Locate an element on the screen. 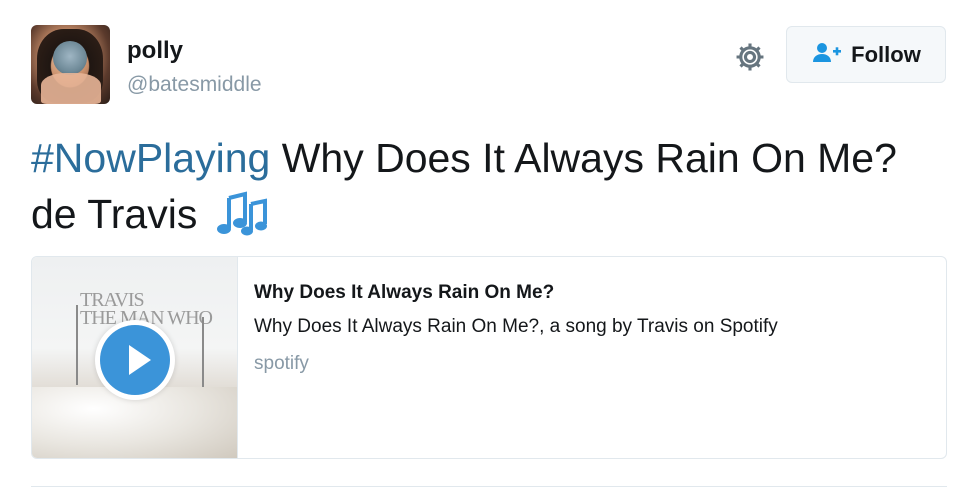  follow-label: Follow is located at coordinates (886, 54).